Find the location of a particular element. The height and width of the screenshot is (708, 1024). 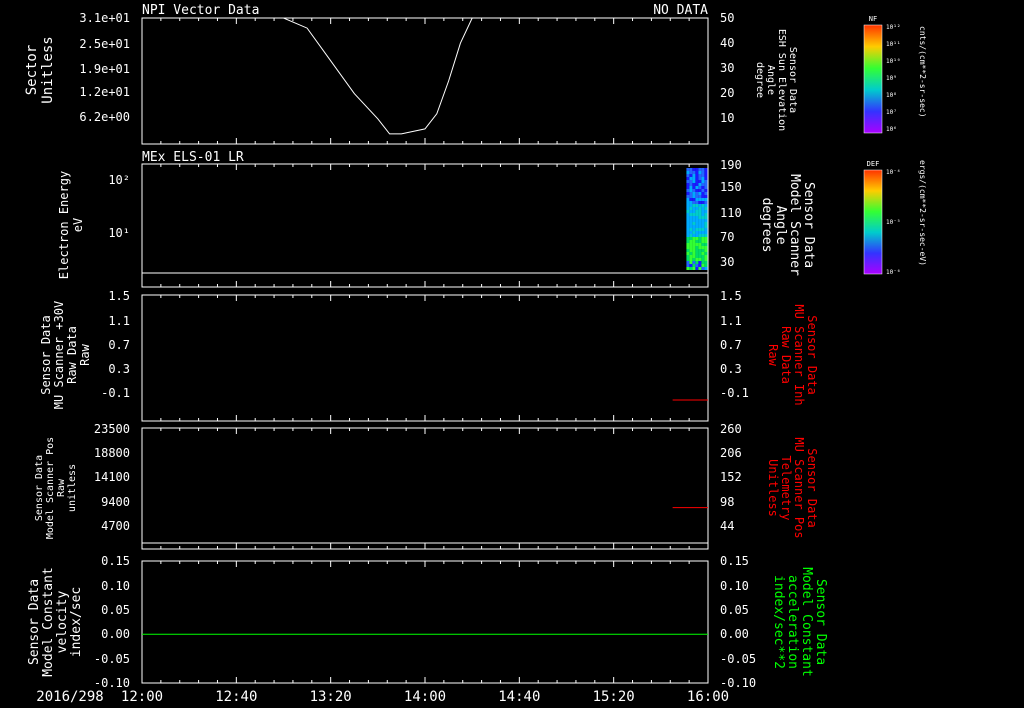

scanner-pos-ytick-right: 98 is located at coordinates (727, 502).